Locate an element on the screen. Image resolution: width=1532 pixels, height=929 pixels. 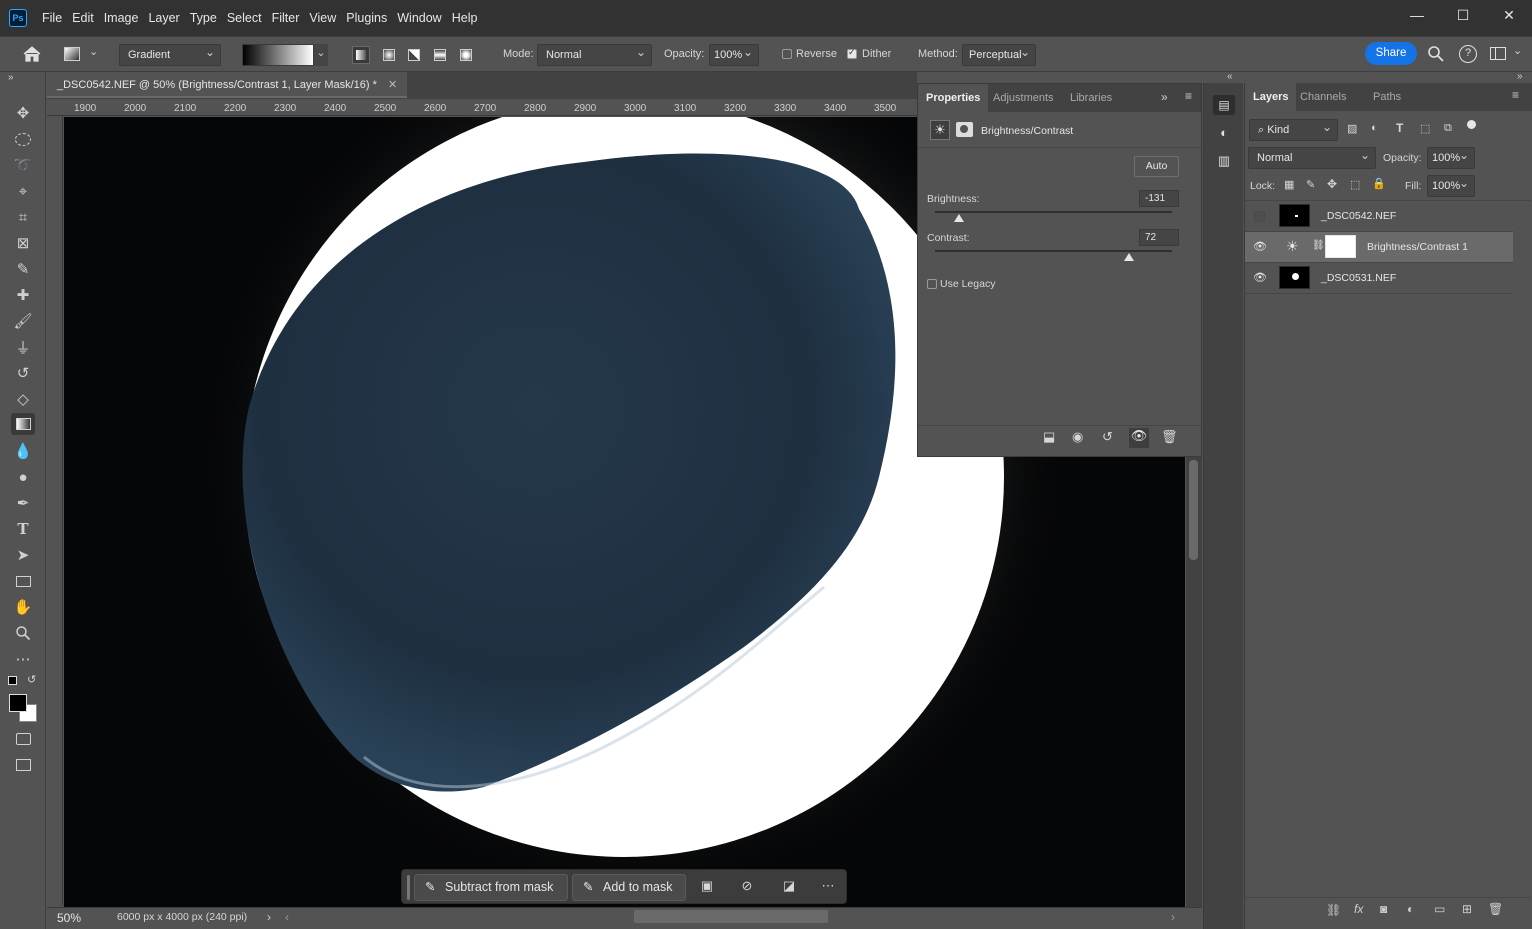
layer-row: _DSC0542.NEF is located at coordinates (1379, 216).